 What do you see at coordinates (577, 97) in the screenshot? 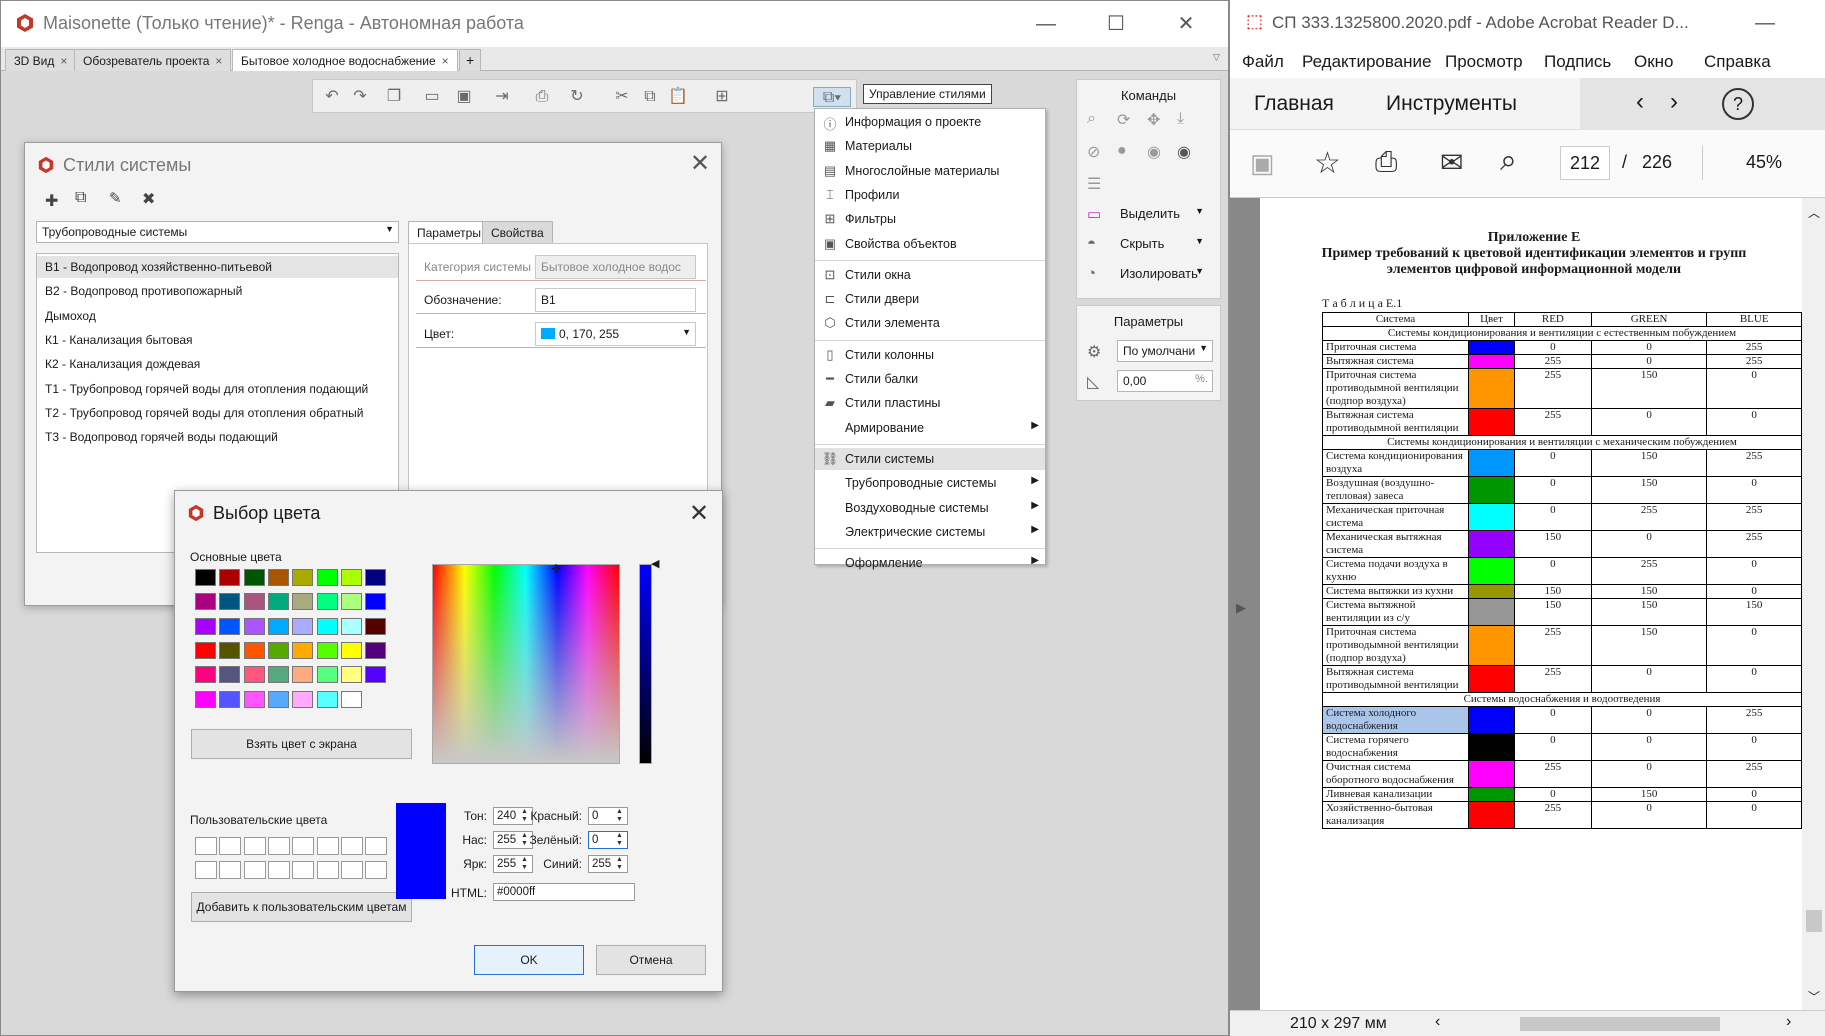
I see `sync-icon: ↻` at bounding box center [577, 97].